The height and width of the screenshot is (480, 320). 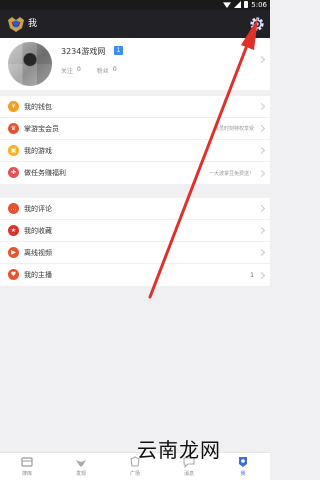 I want to click on app-logo-icon, so click(x=16, y=24).